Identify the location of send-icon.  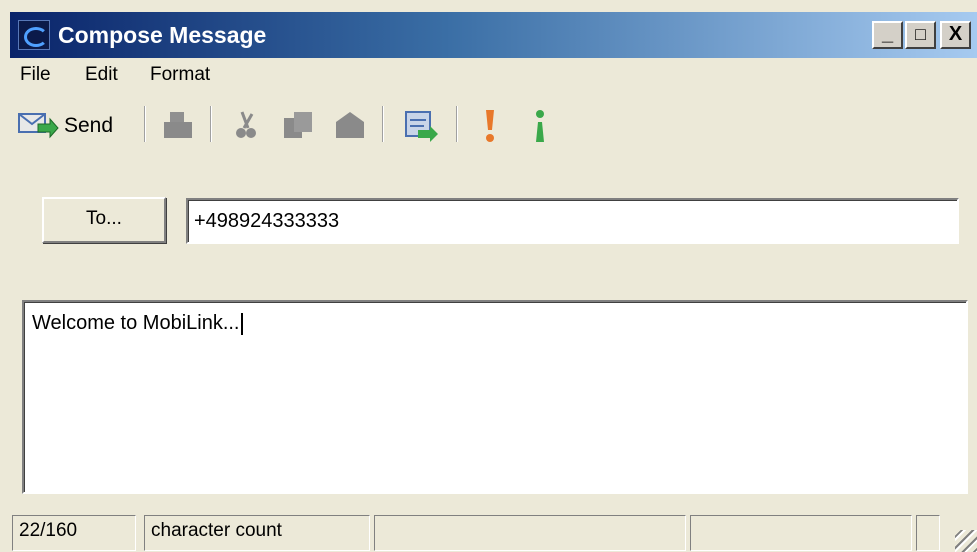
(38, 126).